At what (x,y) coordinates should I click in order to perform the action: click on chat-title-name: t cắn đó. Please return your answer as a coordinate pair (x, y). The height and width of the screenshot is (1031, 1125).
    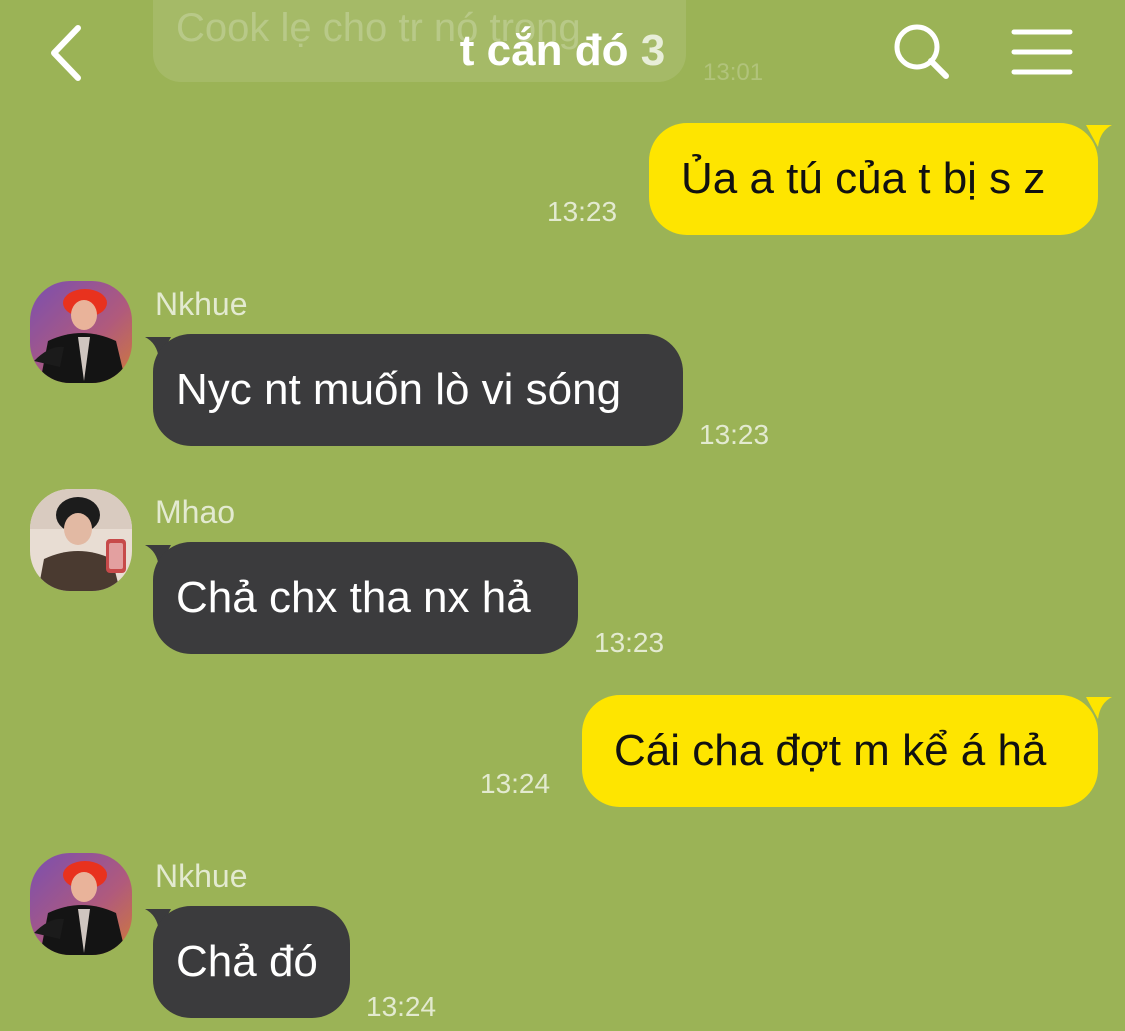
    Looking at the image, I should click on (544, 50).